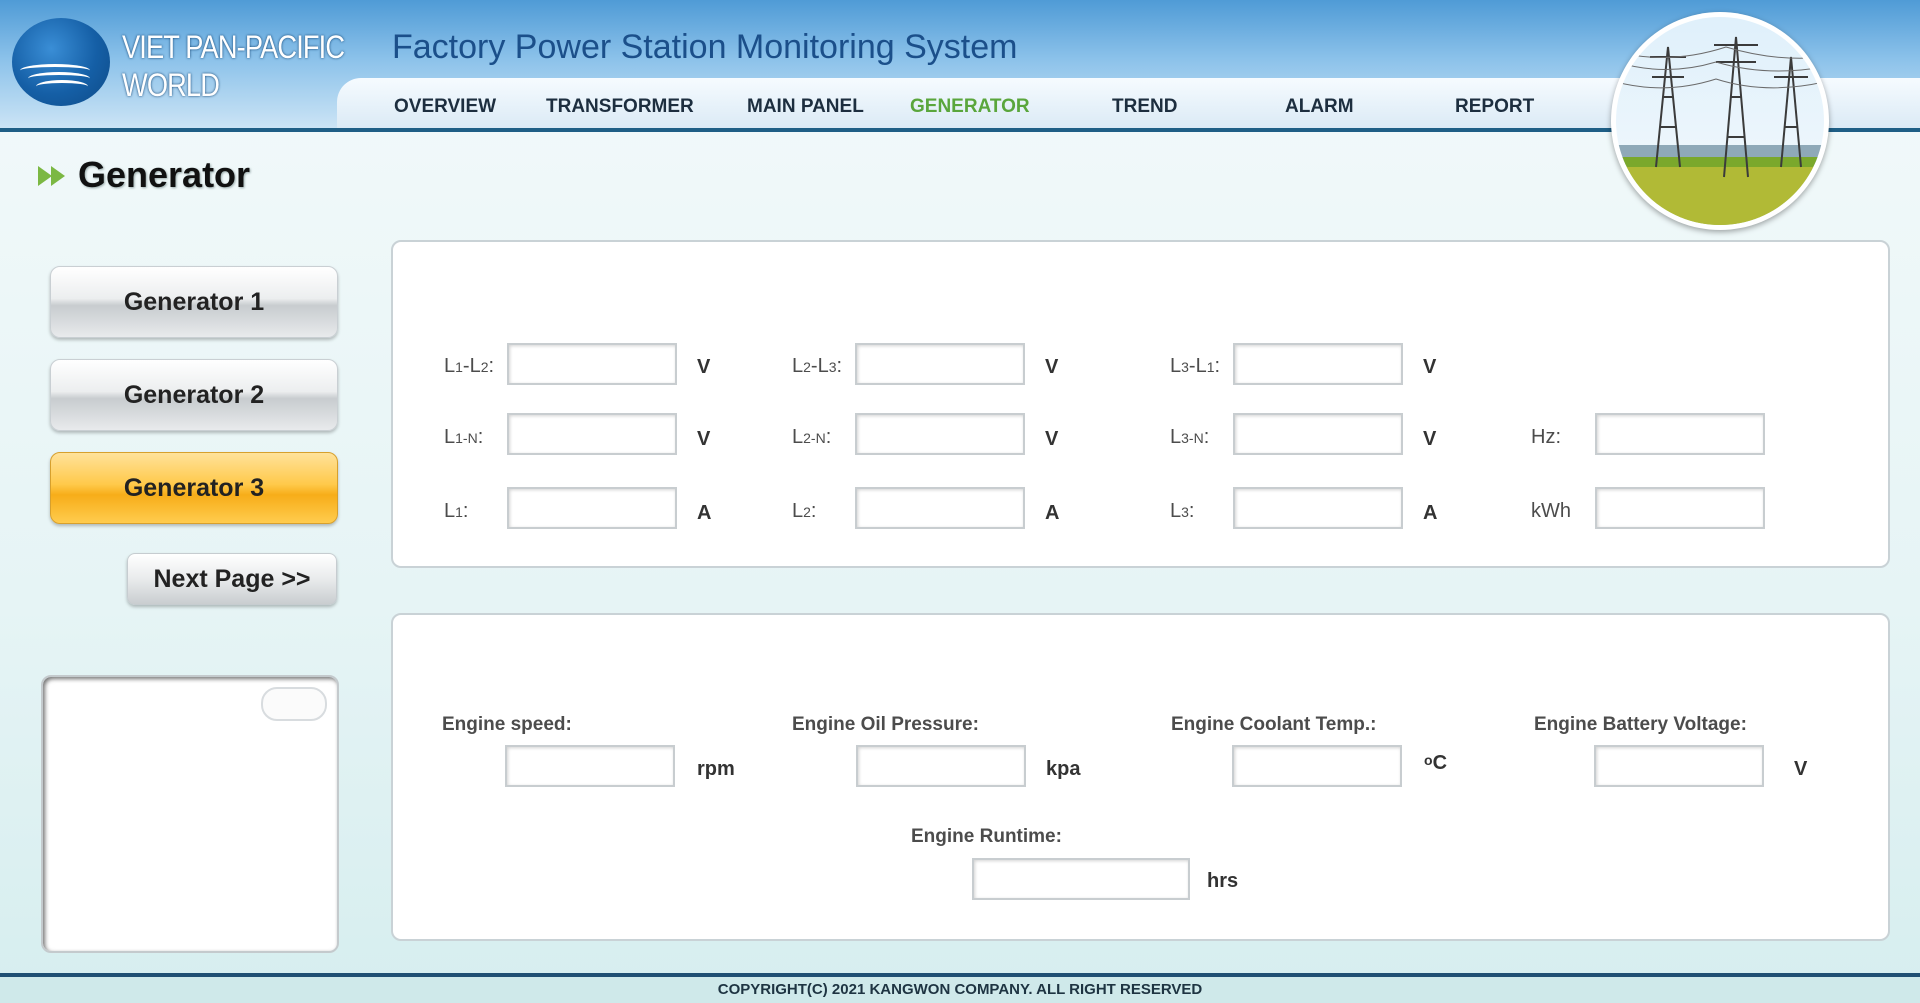  I want to click on engine-coolant-temp-unit: oC, so click(1436, 763).